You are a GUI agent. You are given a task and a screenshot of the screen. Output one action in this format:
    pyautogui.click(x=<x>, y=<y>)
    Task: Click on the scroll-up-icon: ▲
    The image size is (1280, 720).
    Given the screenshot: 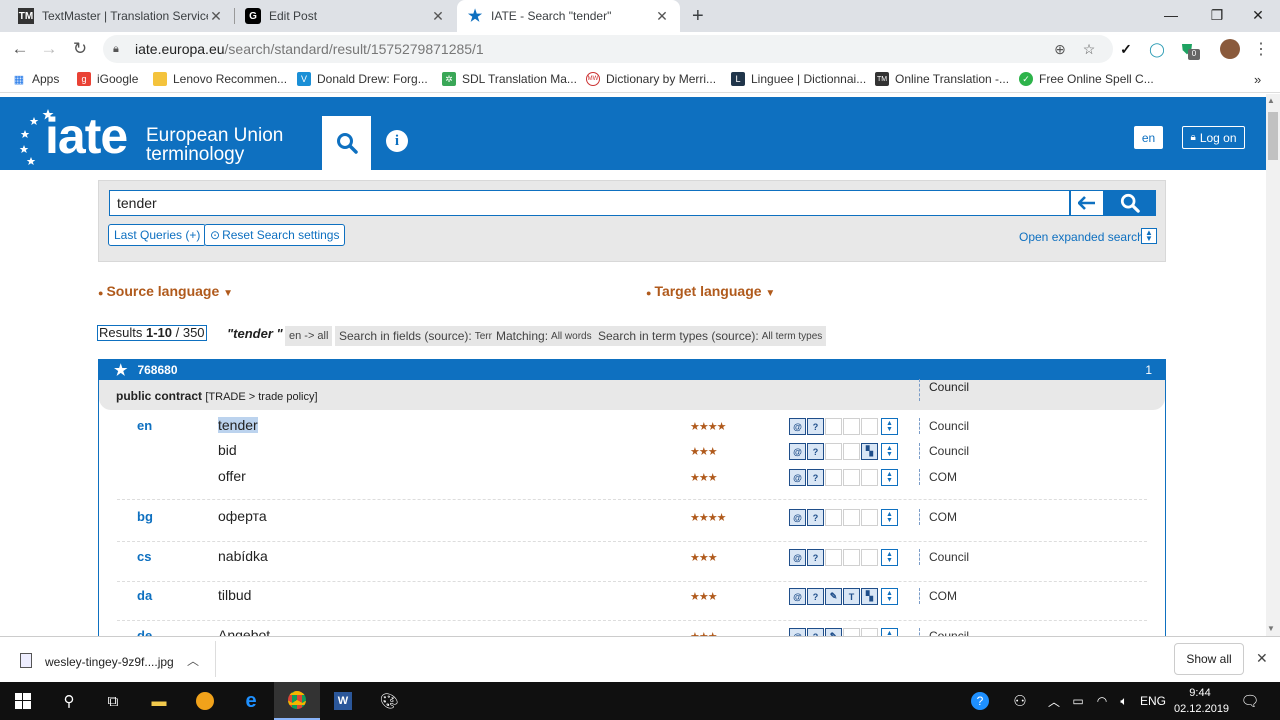 What is the action you would take?
    pyautogui.click(x=1271, y=100)
    